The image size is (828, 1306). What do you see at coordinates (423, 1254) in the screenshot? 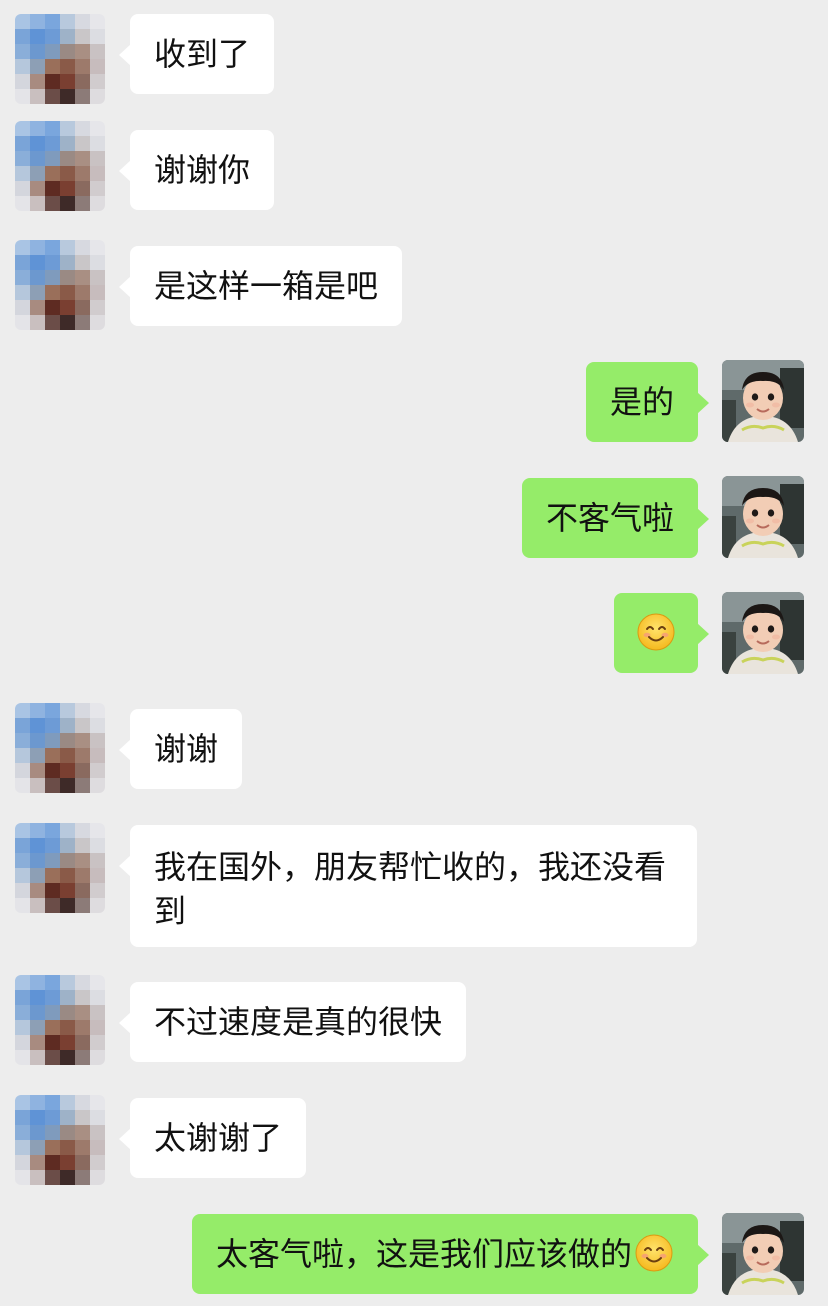
I see `message-text: 太客气啦，这是我们应该做的` at bounding box center [423, 1254].